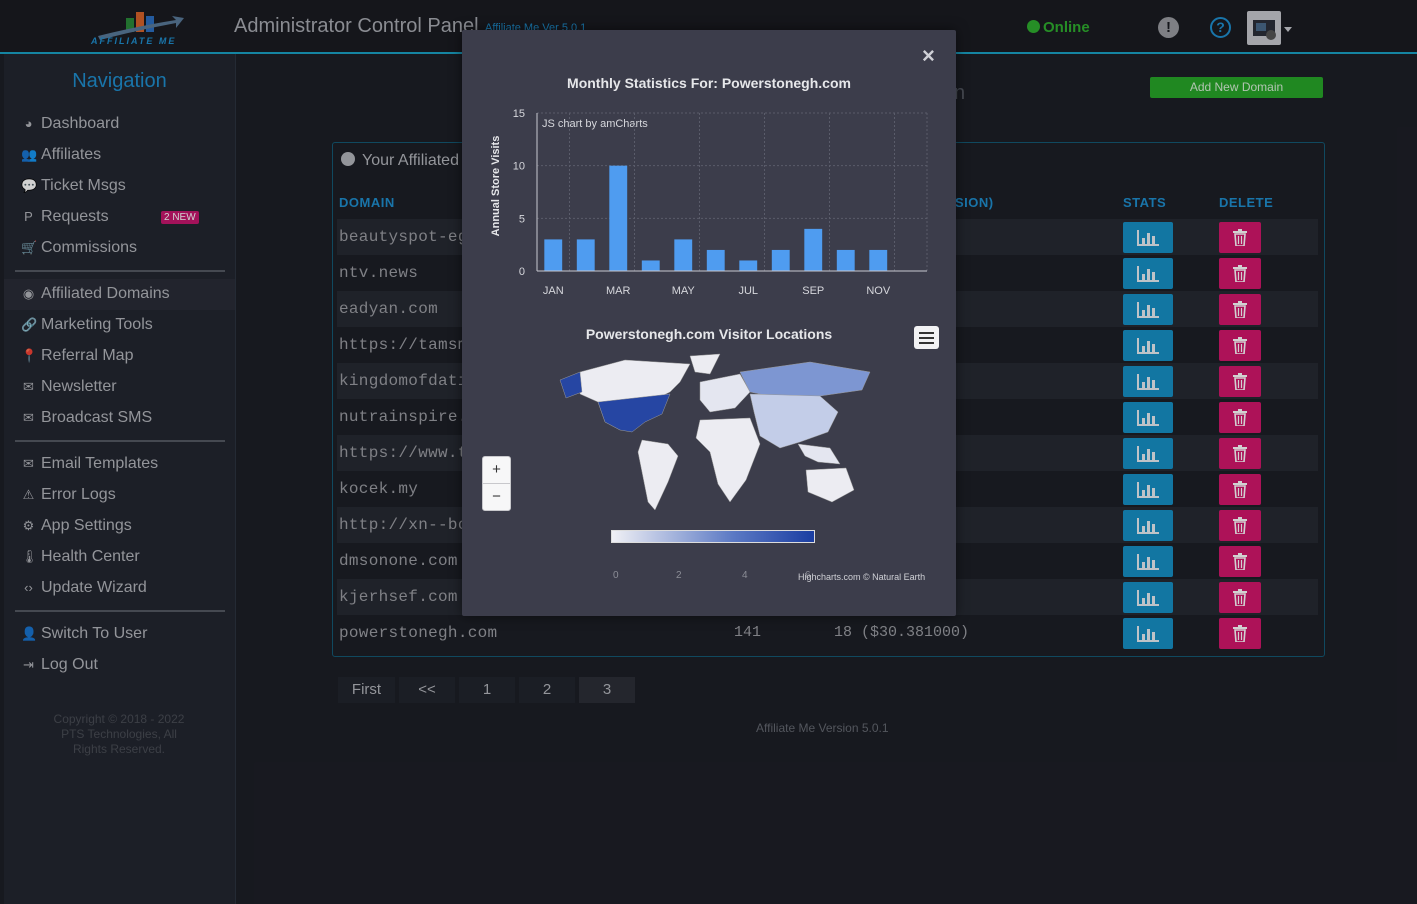  Describe the element at coordinates (684, 291) in the screenshot. I see `x-tick-label: MAY` at that location.